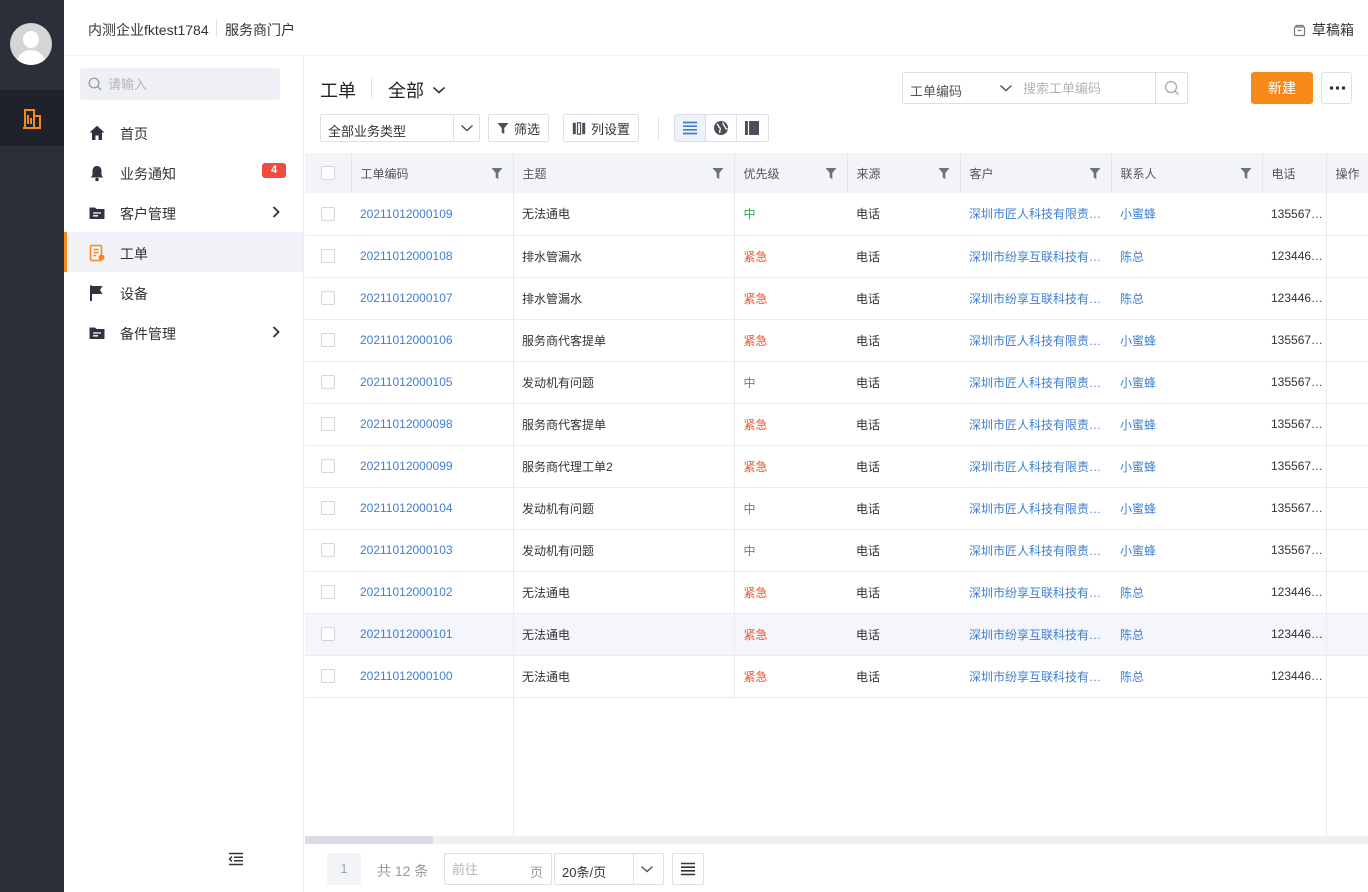 This screenshot has width=1368, height=892. I want to click on select-all-checkbox, so click(327, 173).